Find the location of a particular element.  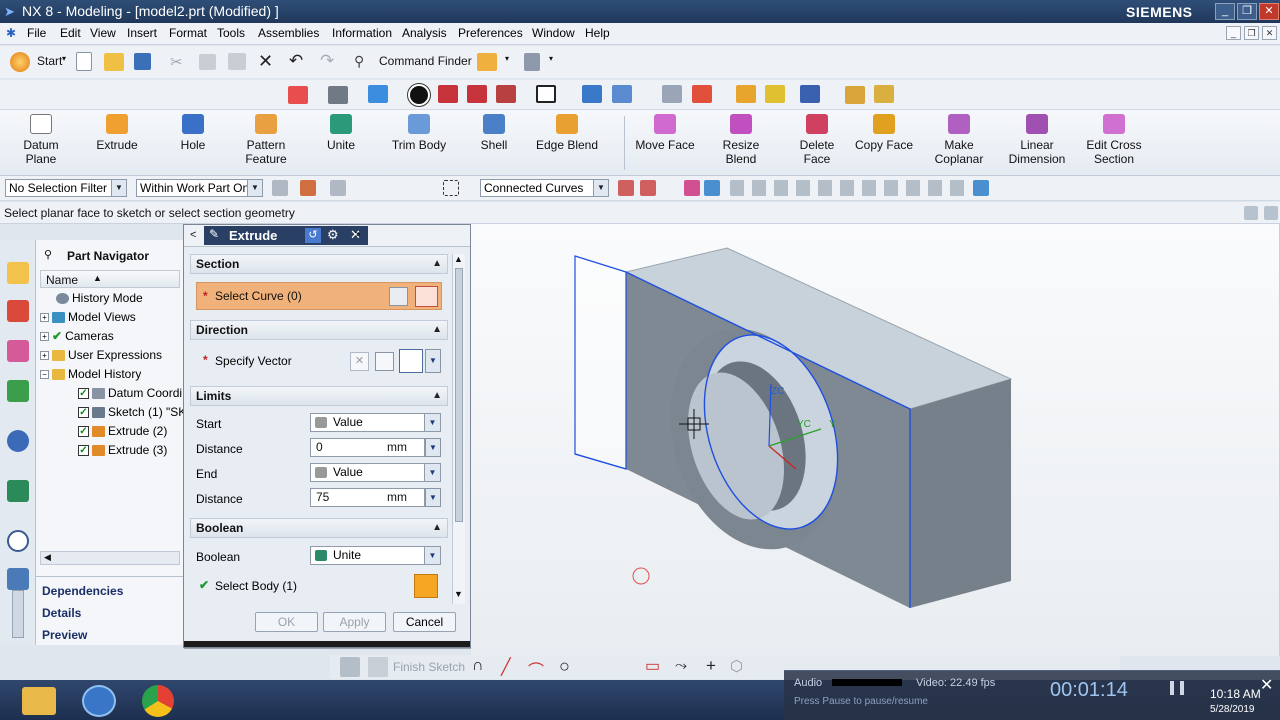

scope-dropdown: Within Work Part Onl ▼ is located at coordinates (199, 188).